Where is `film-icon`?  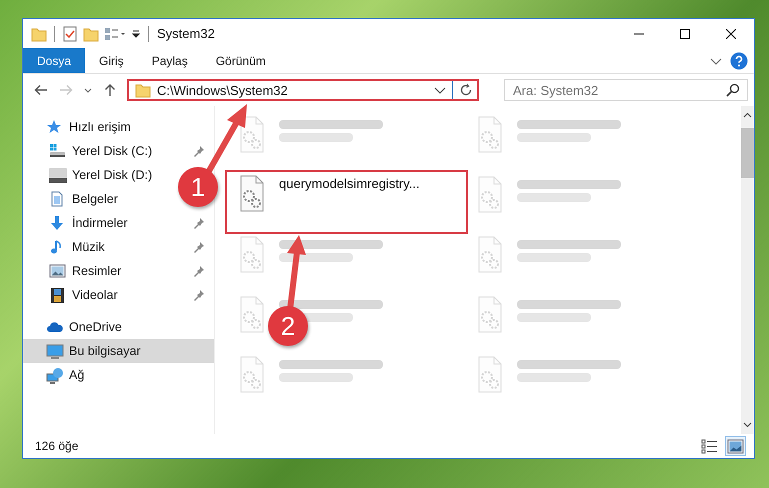
film-icon is located at coordinates (58, 295).